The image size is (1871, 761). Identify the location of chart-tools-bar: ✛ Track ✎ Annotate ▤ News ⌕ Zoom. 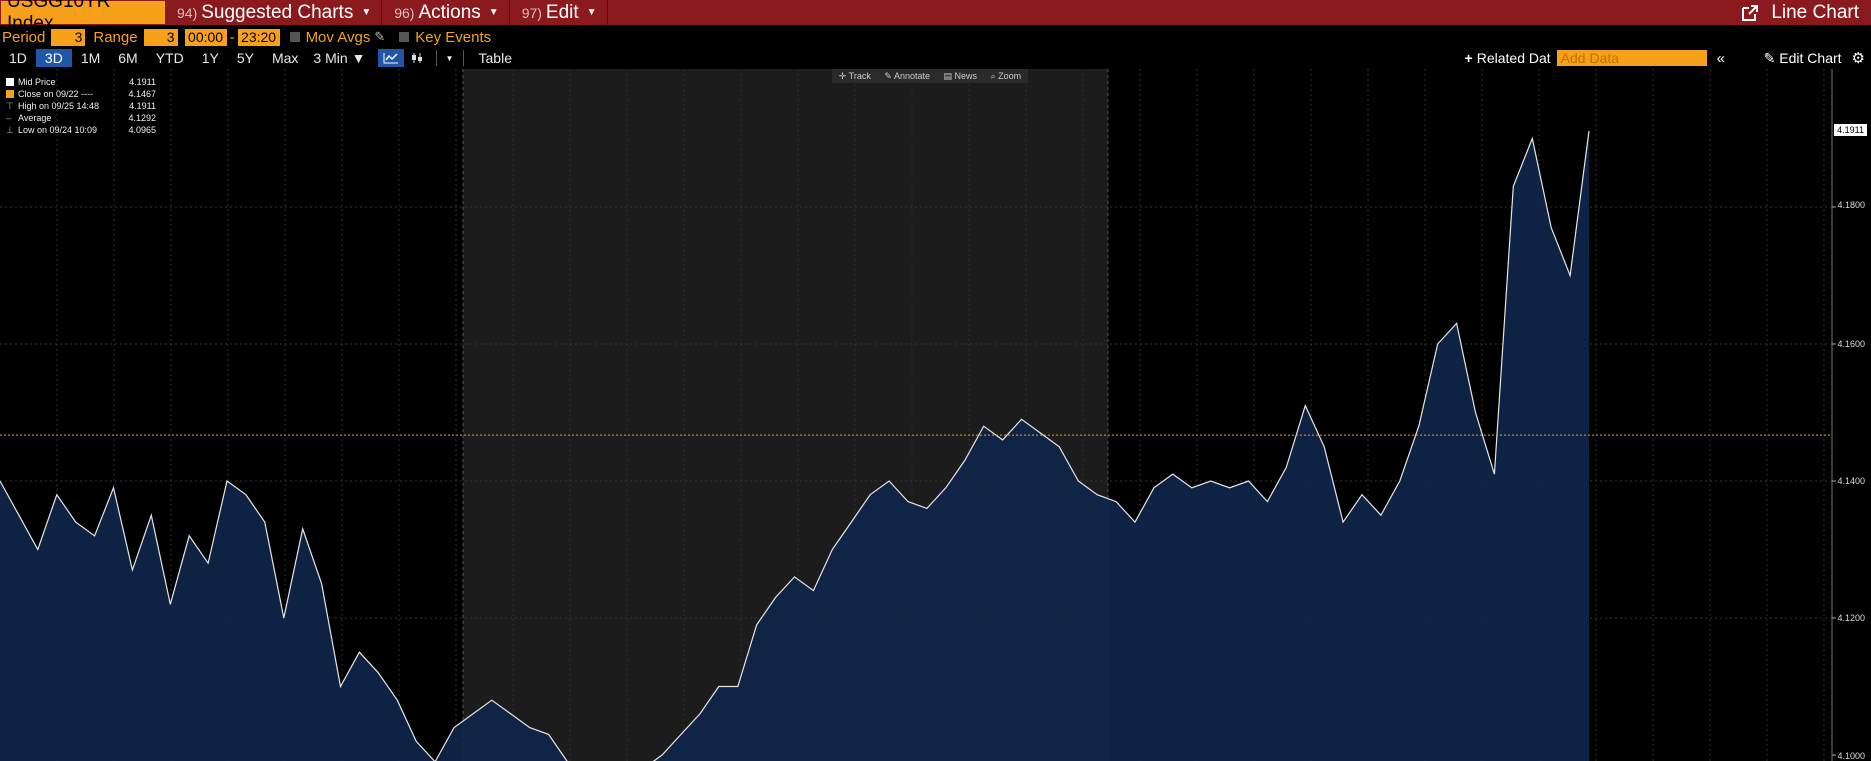
(930, 76).